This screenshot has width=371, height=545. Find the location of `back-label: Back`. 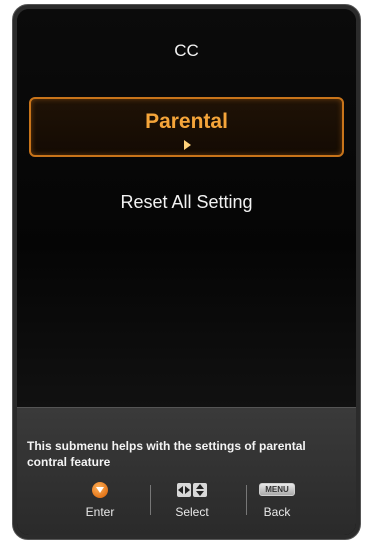

back-label: Back is located at coordinates (277, 512).